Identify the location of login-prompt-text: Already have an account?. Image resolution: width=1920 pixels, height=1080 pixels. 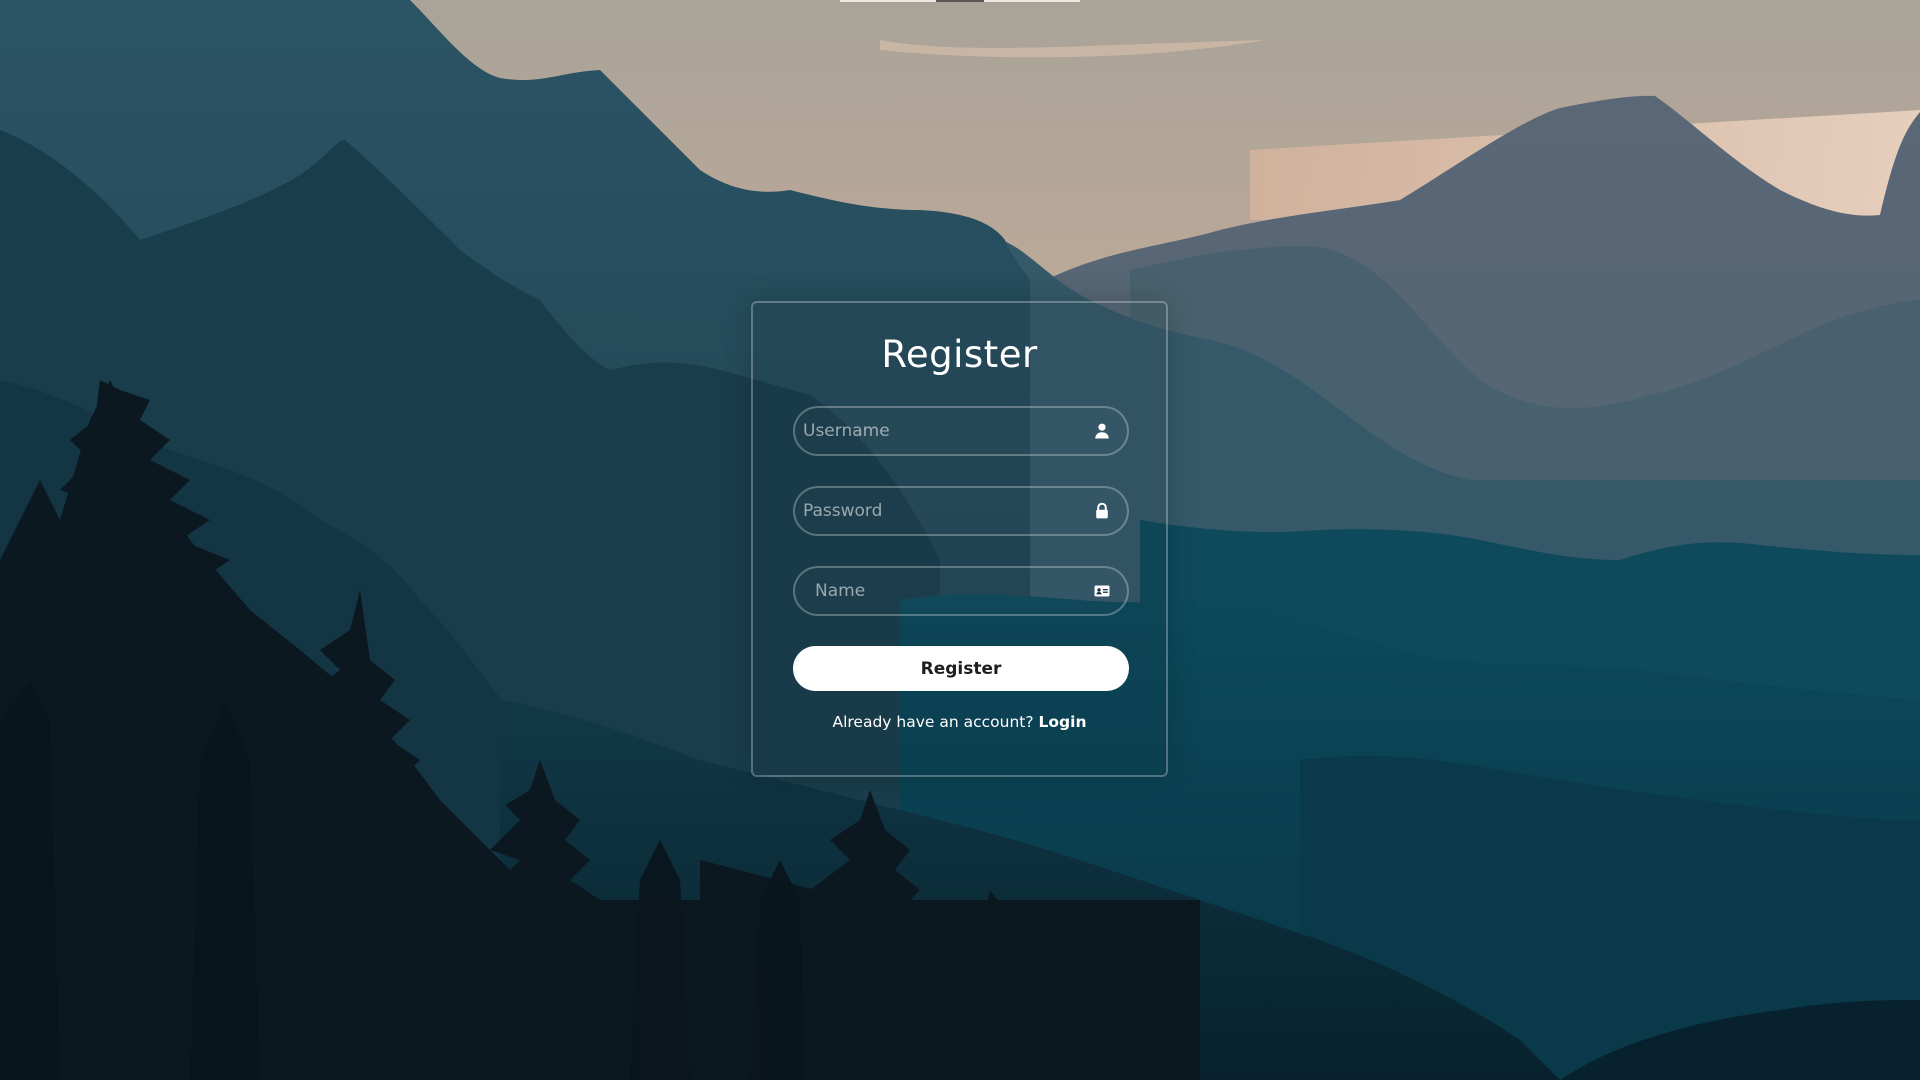
(933, 722).